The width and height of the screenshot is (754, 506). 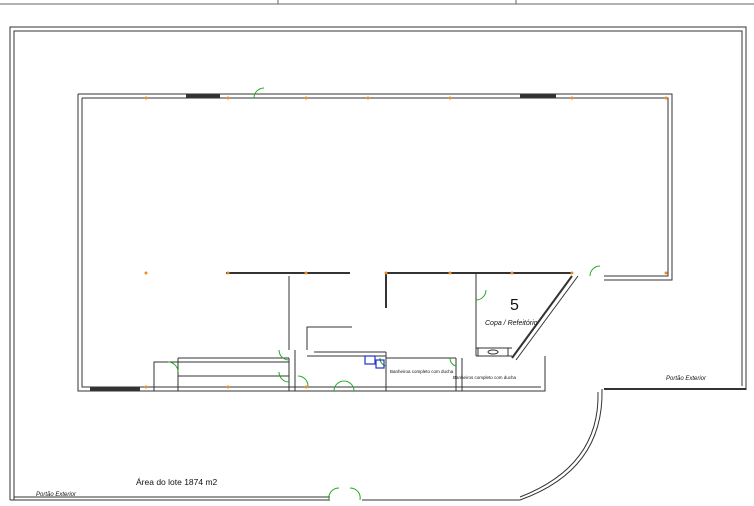 I want to click on lot-area-label: Área do lote 1874 m2, so click(x=177, y=482).